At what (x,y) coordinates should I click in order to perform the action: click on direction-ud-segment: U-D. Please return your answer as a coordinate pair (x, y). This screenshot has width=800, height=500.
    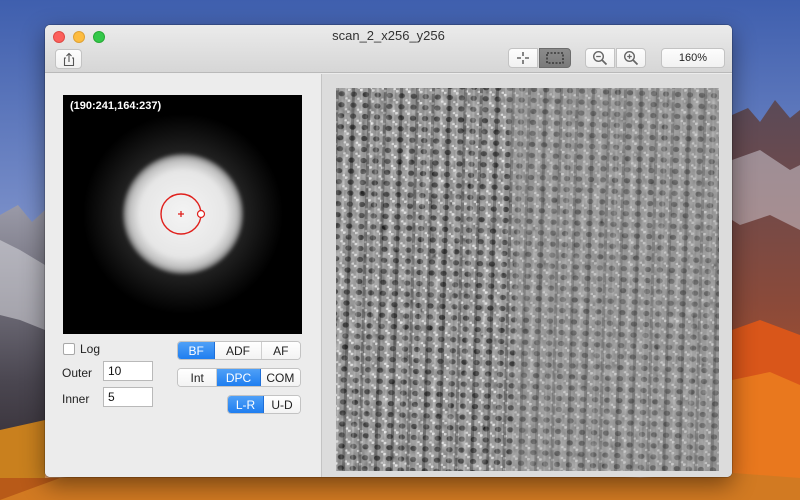
    Looking at the image, I should click on (282, 404).